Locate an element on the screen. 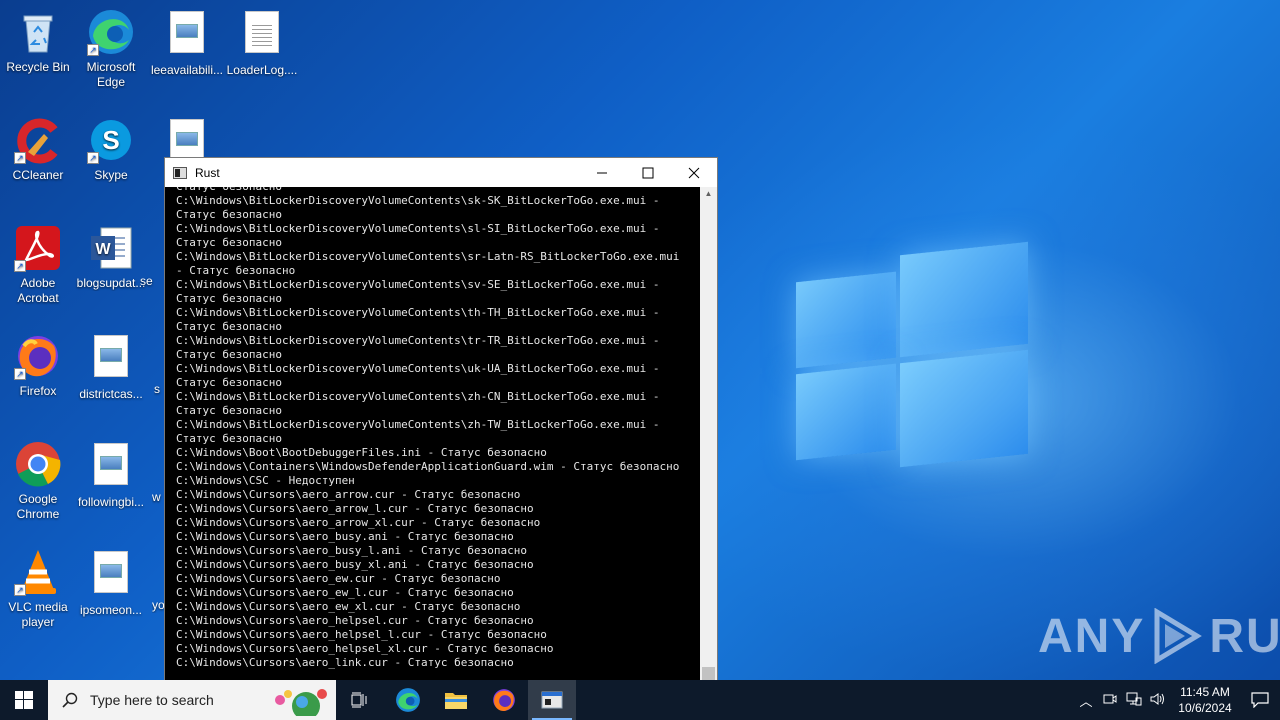  clock-time: 11:45 AM is located at coordinates (1205, 692).